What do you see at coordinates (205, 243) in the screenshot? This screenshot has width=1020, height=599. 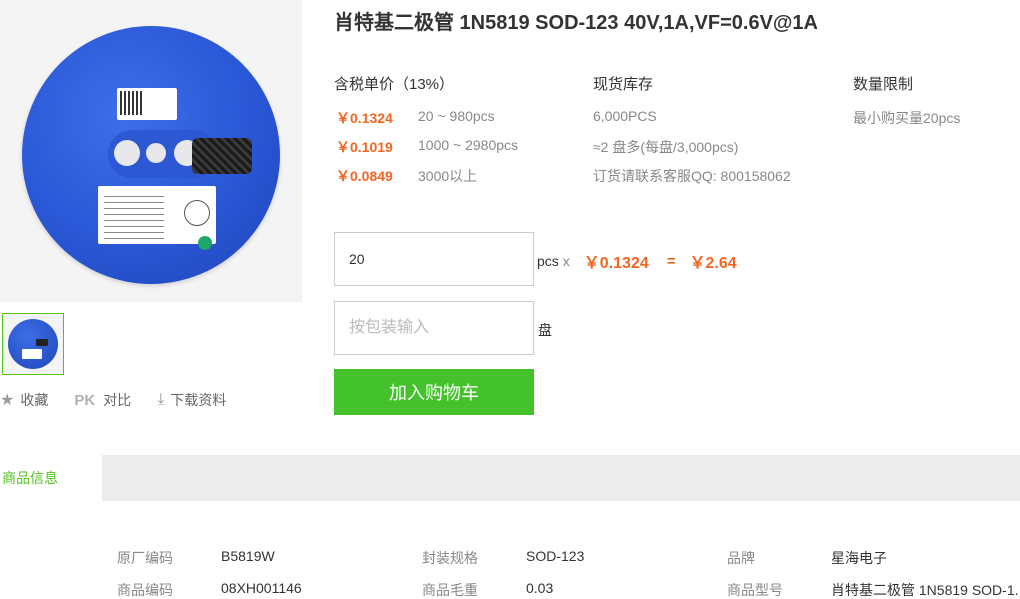 I see `reel-green-dot` at bounding box center [205, 243].